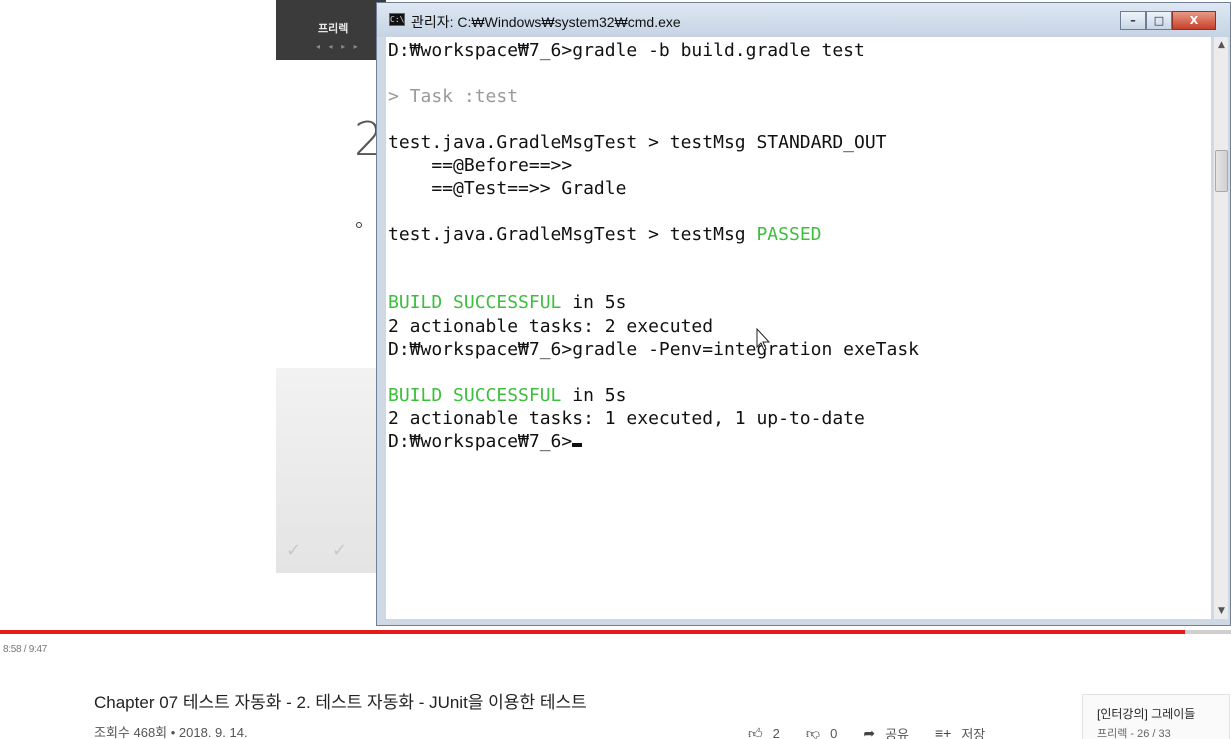 The image size is (1231, 739). Describe the element at coordinates (834, 732) in the screenshot. I see `dislike-count: 0` at that location.